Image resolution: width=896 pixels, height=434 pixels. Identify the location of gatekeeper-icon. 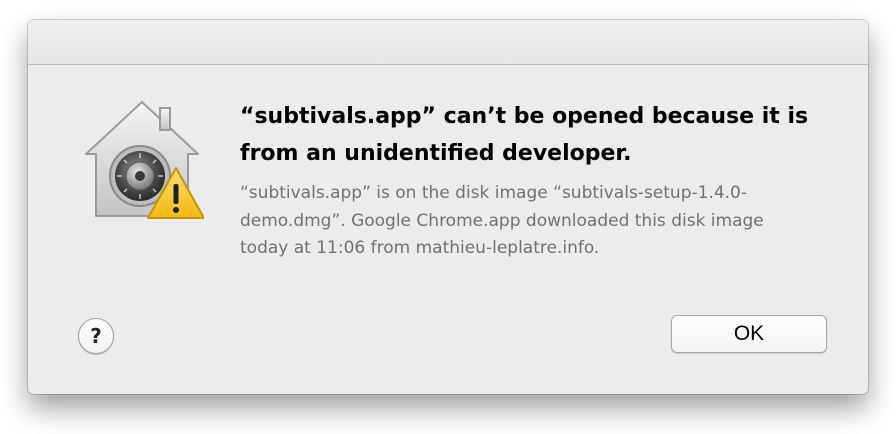
(142, 160).